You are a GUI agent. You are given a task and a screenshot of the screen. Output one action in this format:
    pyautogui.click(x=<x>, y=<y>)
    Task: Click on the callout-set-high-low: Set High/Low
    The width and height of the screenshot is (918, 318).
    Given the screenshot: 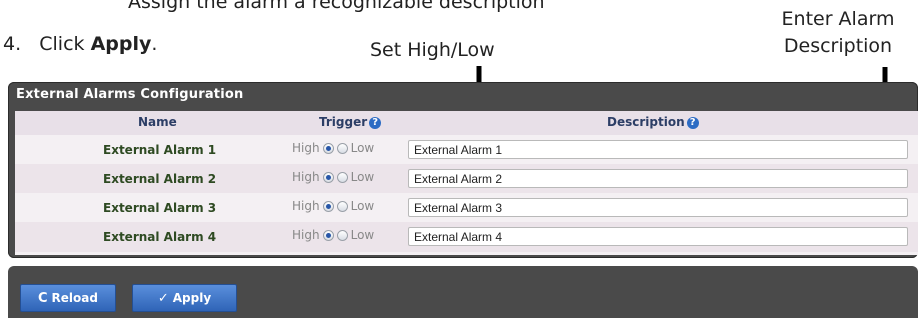 What is the action you would take?
    pyautogui.click(x=432, y=50)
    